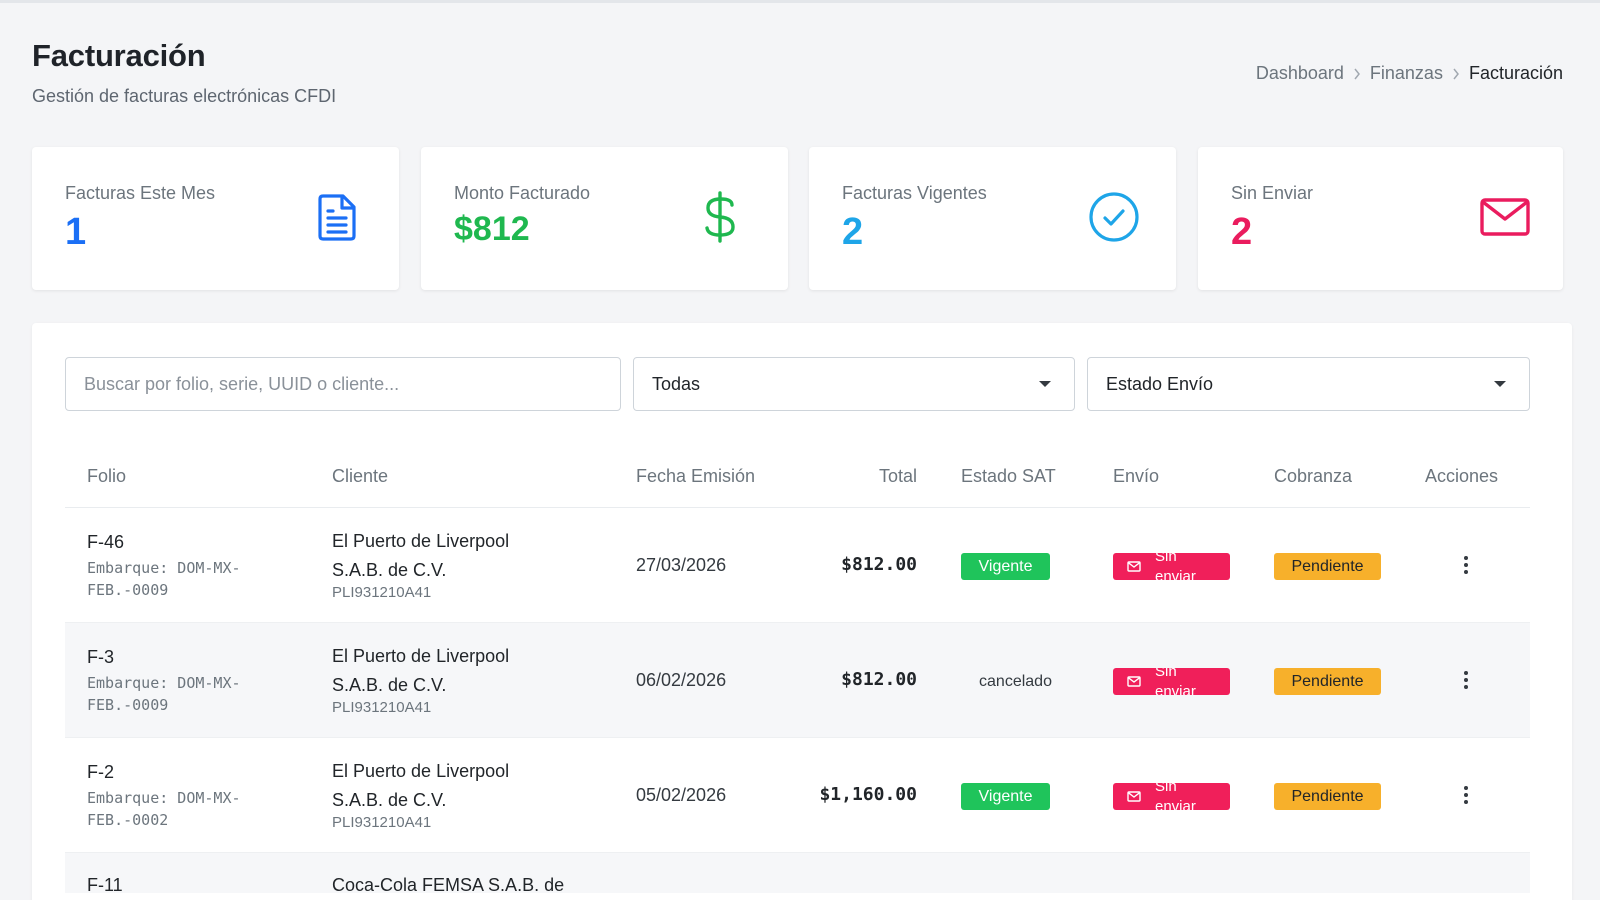 Image resolution: width=1600 pixels, height=900 pixels. What do you see at coordinates (695, 476) in the screenshot?
I see `th-fecha: Fecha Emisión` at bounding box center [695, 476].